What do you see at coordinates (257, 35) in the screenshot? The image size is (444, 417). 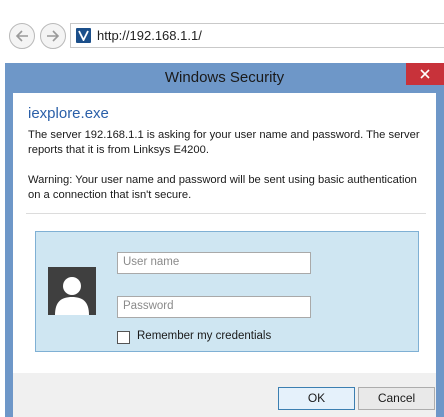 I see `address-bar: http://192.168.1.1/` at bounding box center [257, 35].